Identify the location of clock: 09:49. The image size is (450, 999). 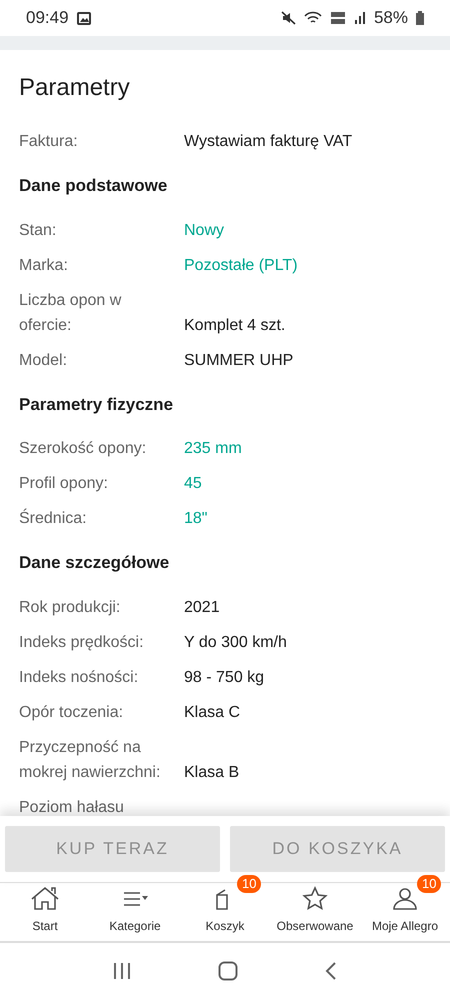
(47, 18).